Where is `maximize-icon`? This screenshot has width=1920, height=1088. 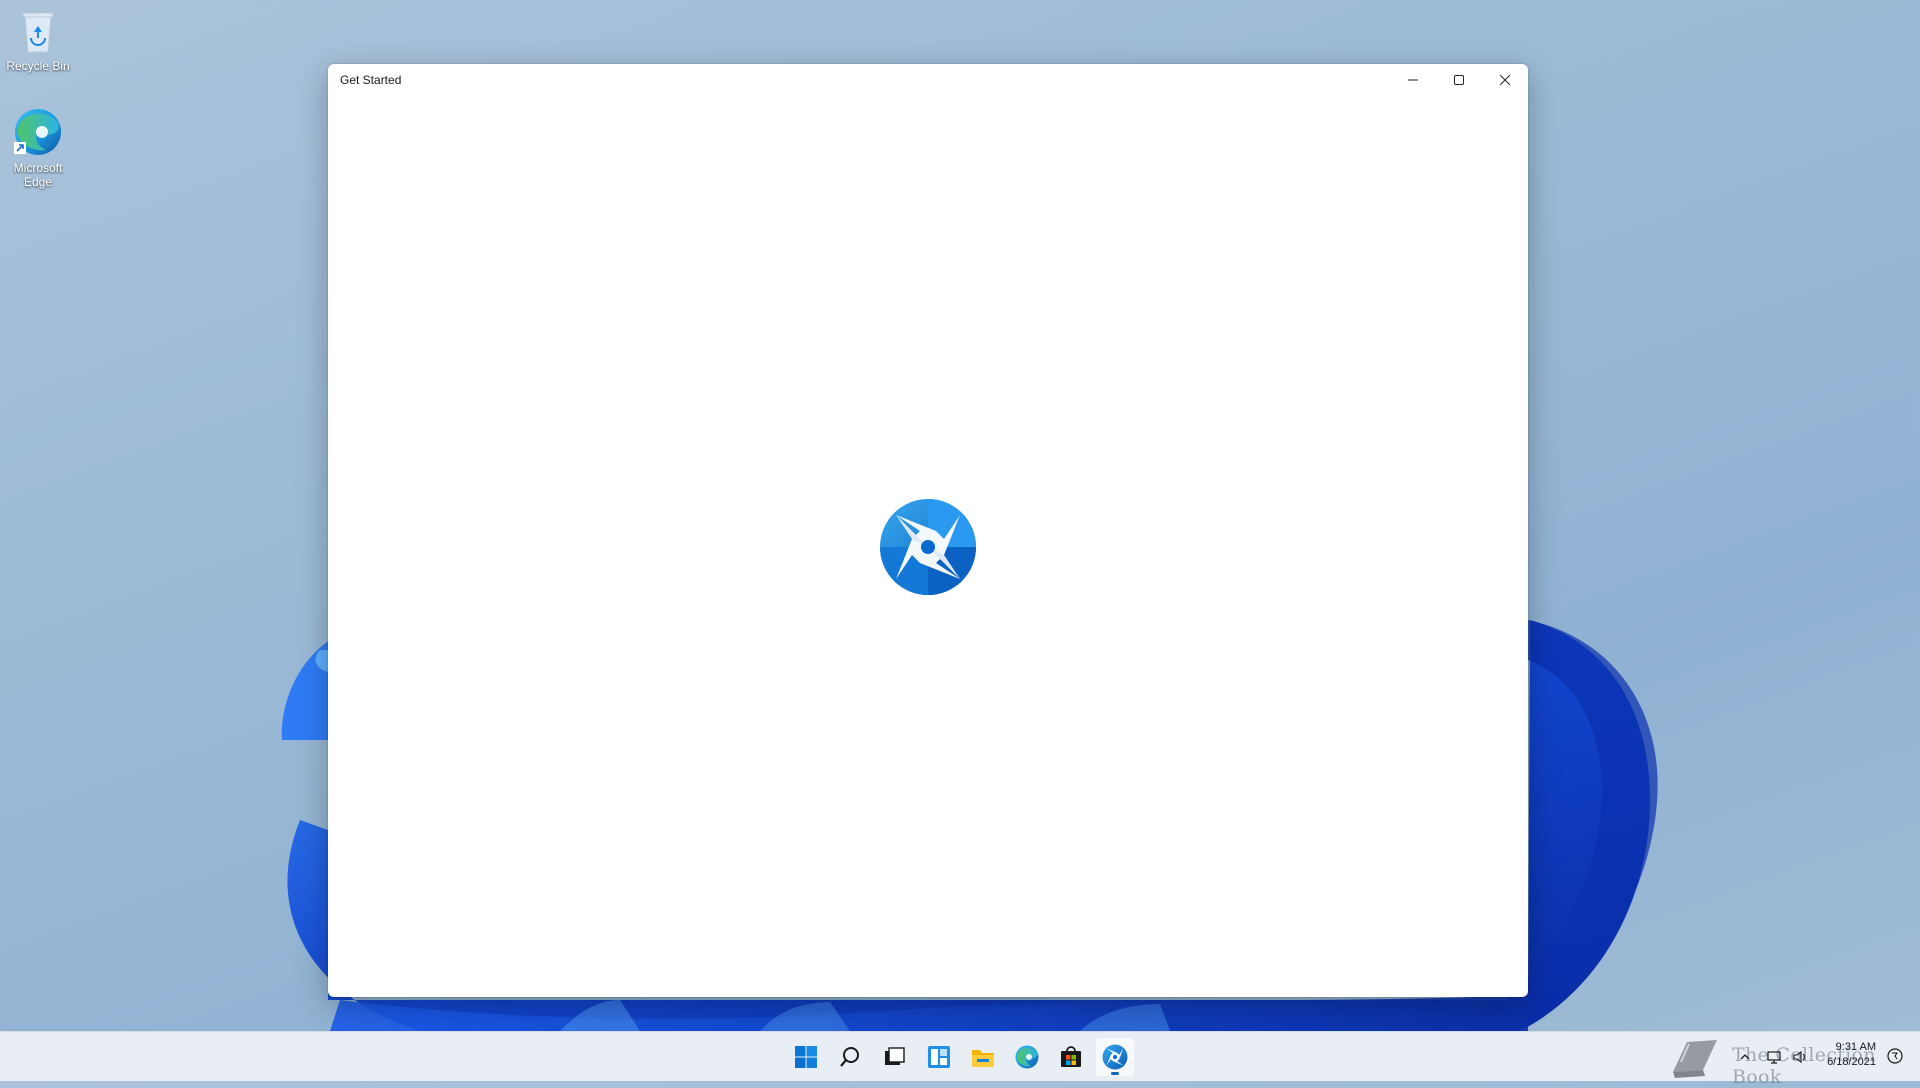
maximize-icon is located at coordinates (1459, 80).